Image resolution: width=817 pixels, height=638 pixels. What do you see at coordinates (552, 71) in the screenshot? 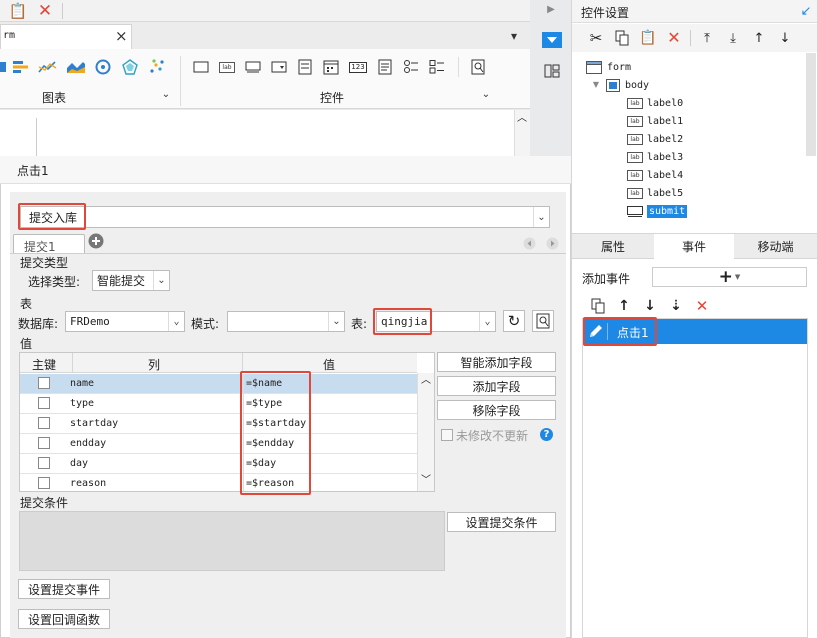
I see `layout-grid-icon` at bounding box center [552, 71].